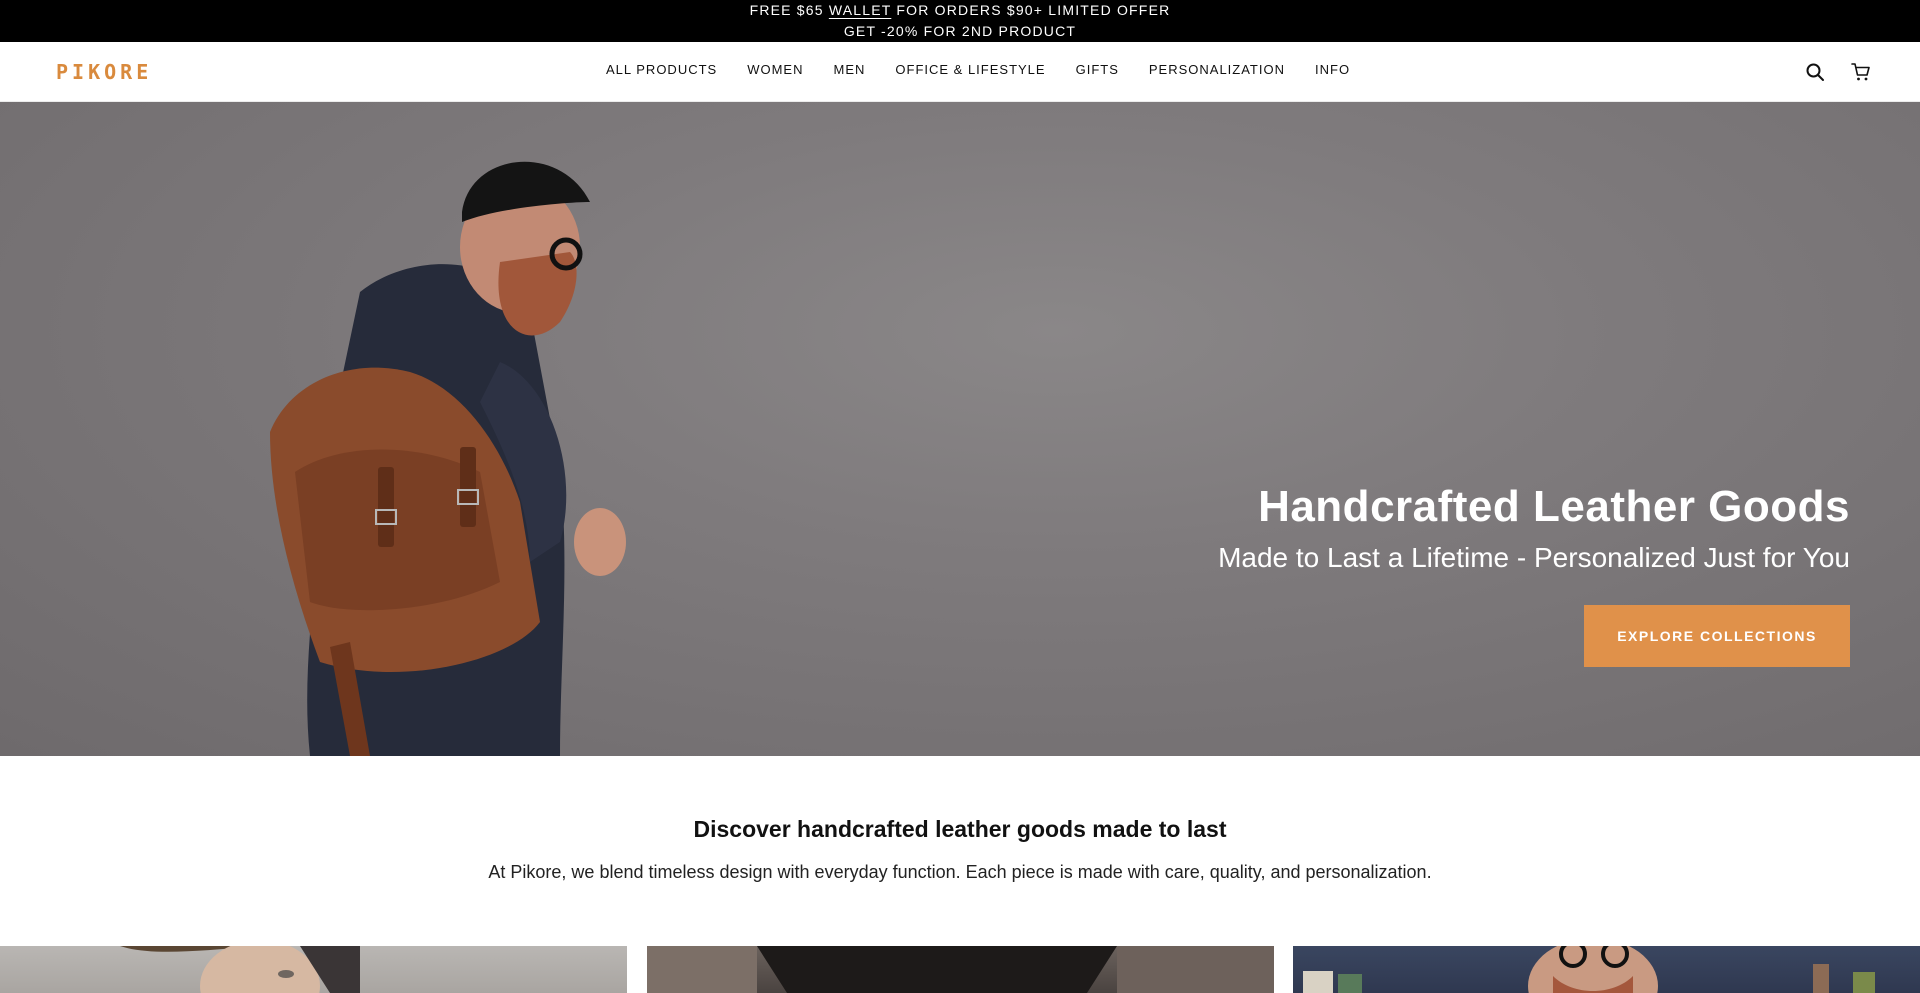  I want to click on announcement-text: FOR ORDERS $90+ LIMITED OFFER, so click(1031, 10).